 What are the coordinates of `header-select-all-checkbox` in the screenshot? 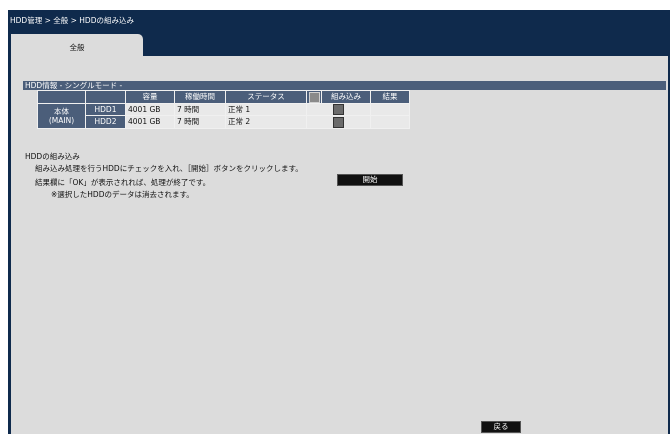 It's located at (314, 97).